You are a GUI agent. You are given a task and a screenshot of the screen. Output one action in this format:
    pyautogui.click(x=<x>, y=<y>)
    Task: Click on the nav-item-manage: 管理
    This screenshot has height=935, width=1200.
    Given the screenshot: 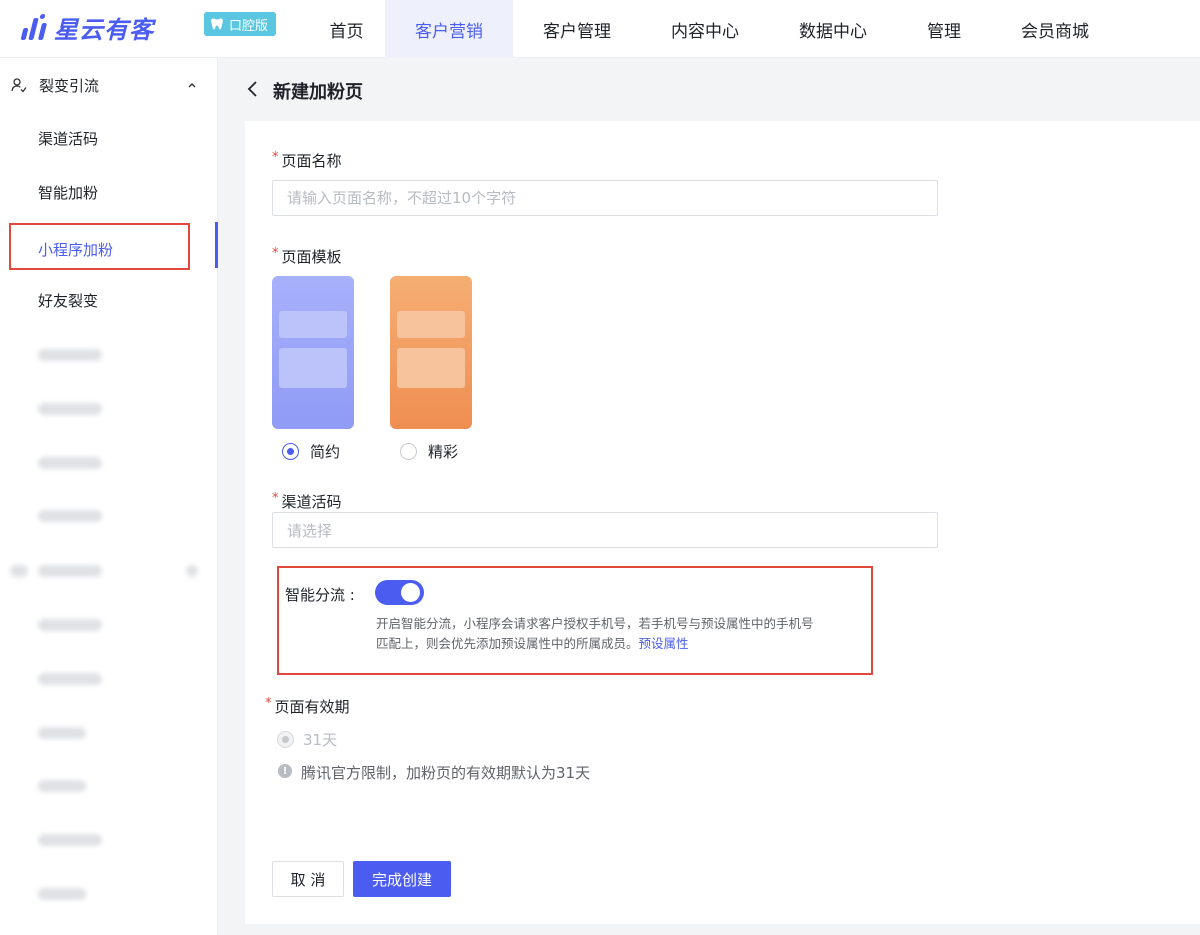 What is the action you would take?
    pyautogui.click(x=944, y=29)
    